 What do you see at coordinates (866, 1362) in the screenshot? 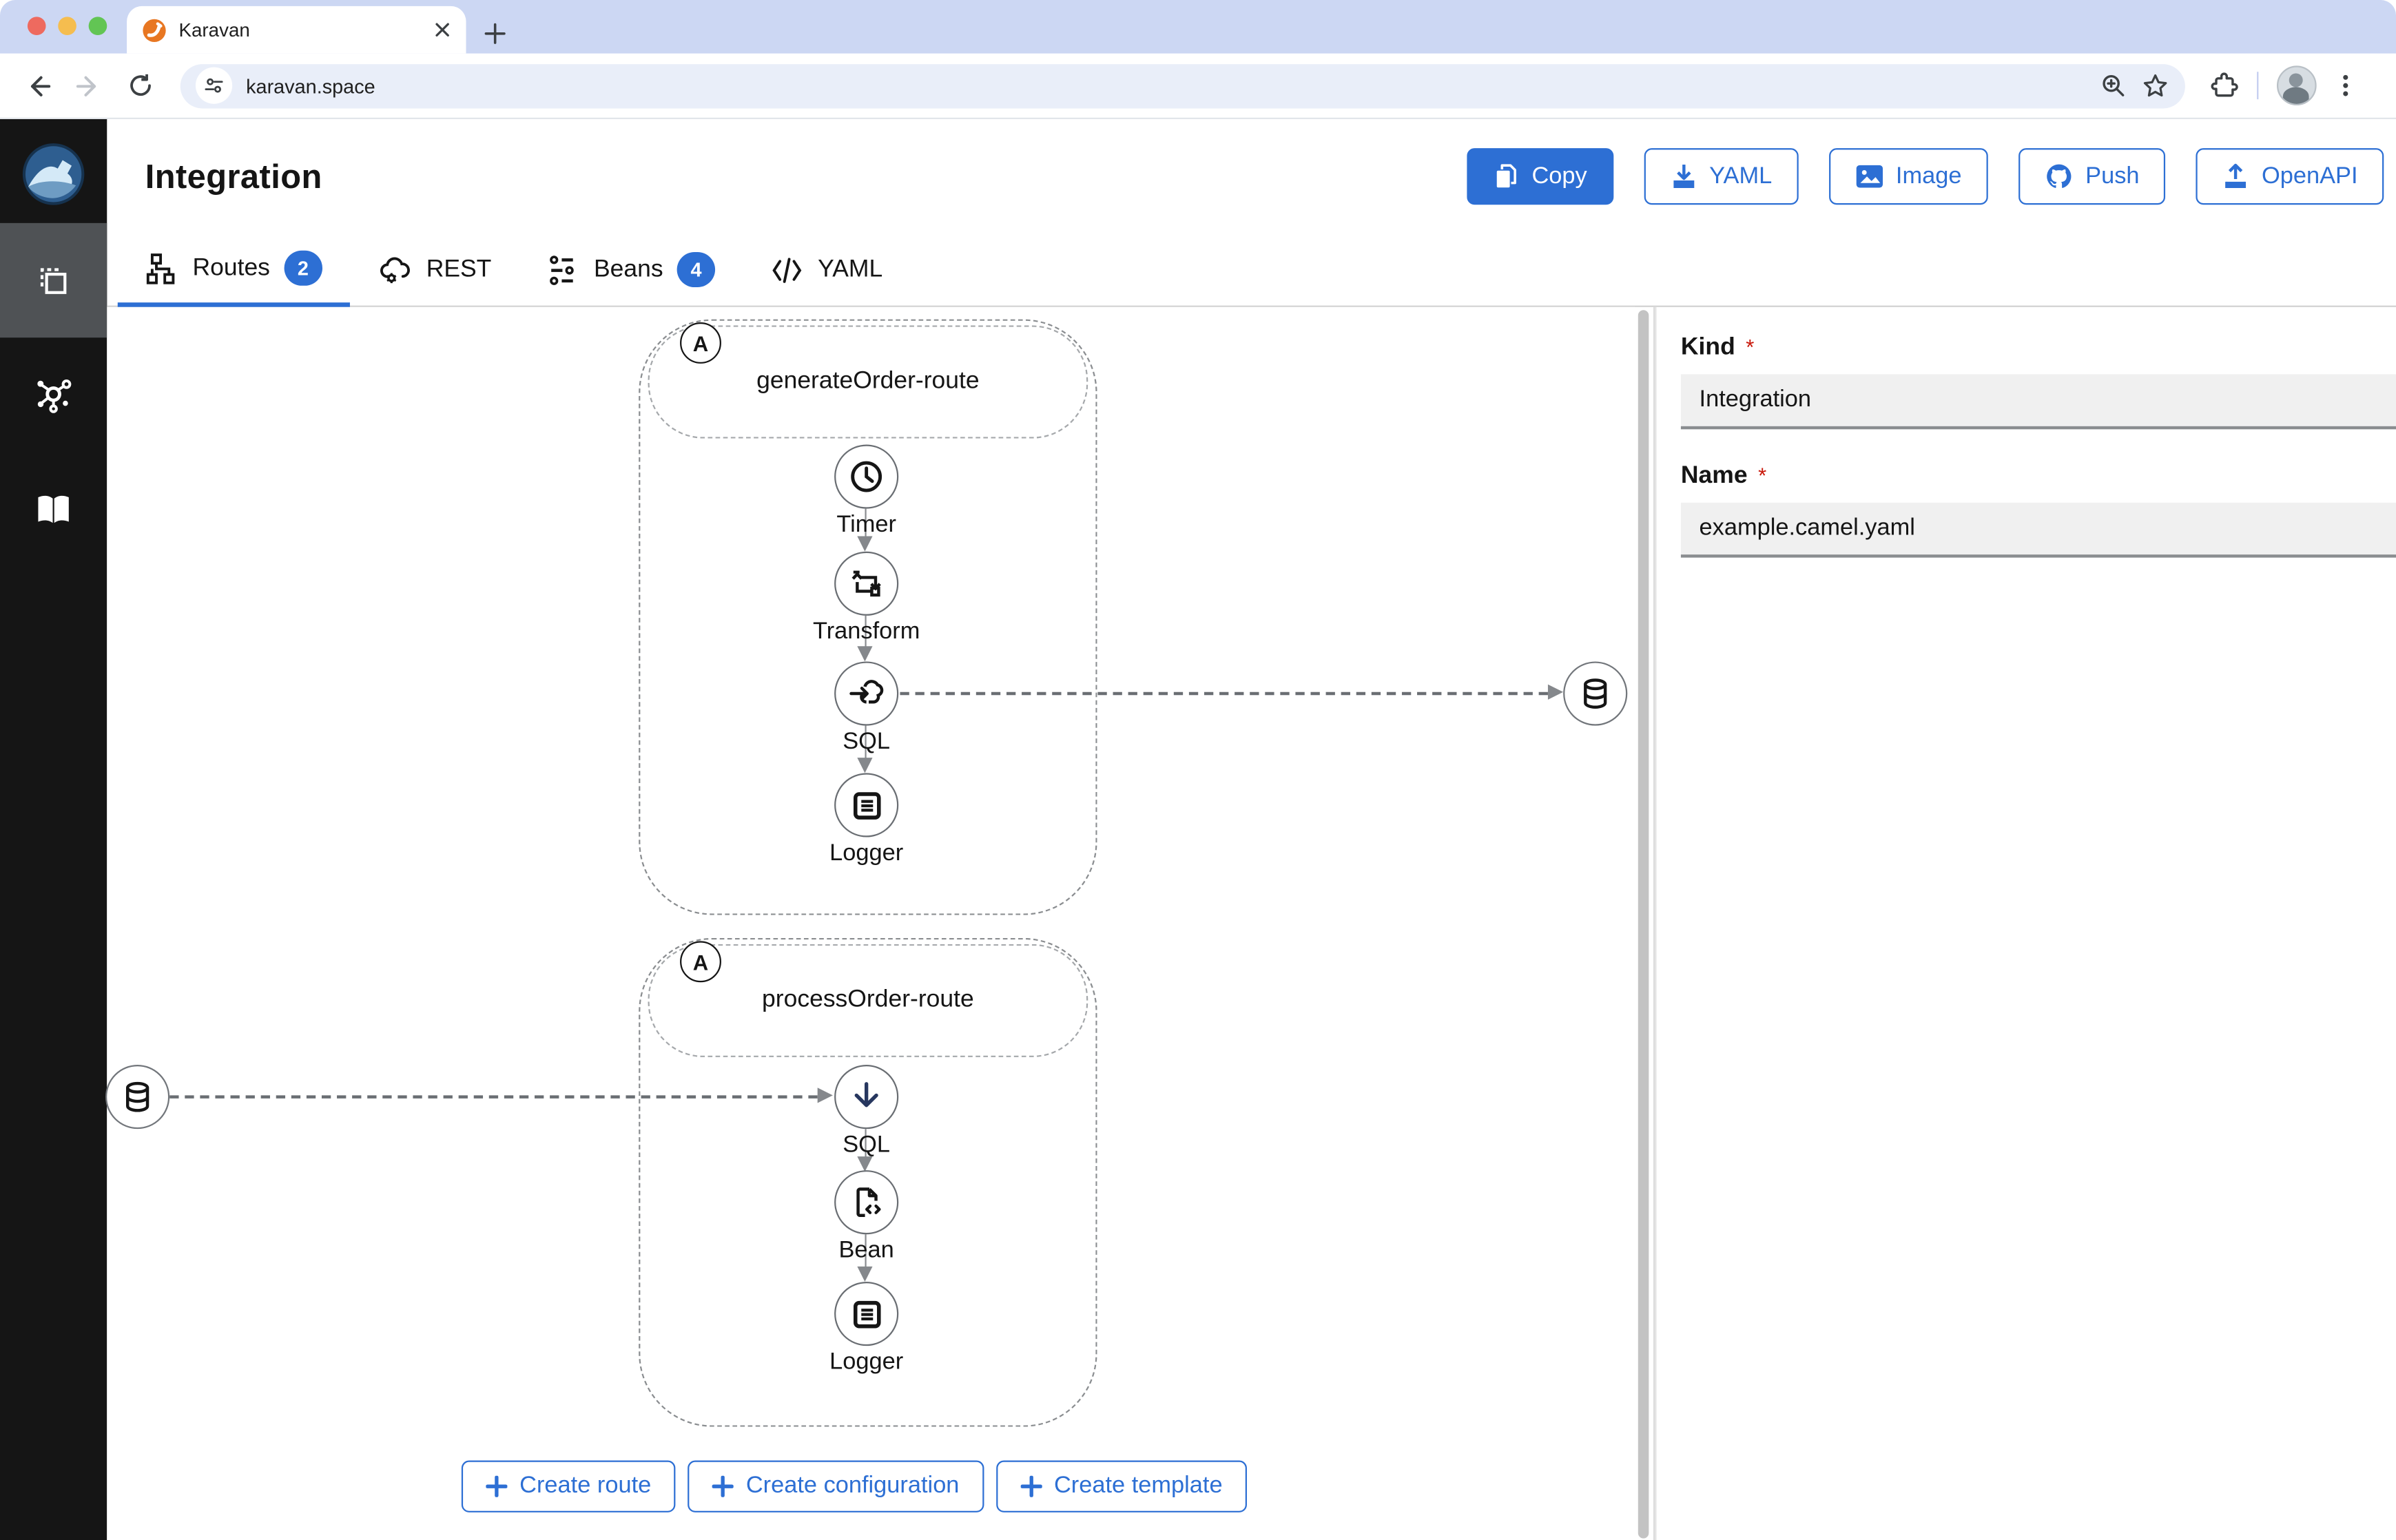
I see `step-label: Logger` at bounding box center [866, 1362].